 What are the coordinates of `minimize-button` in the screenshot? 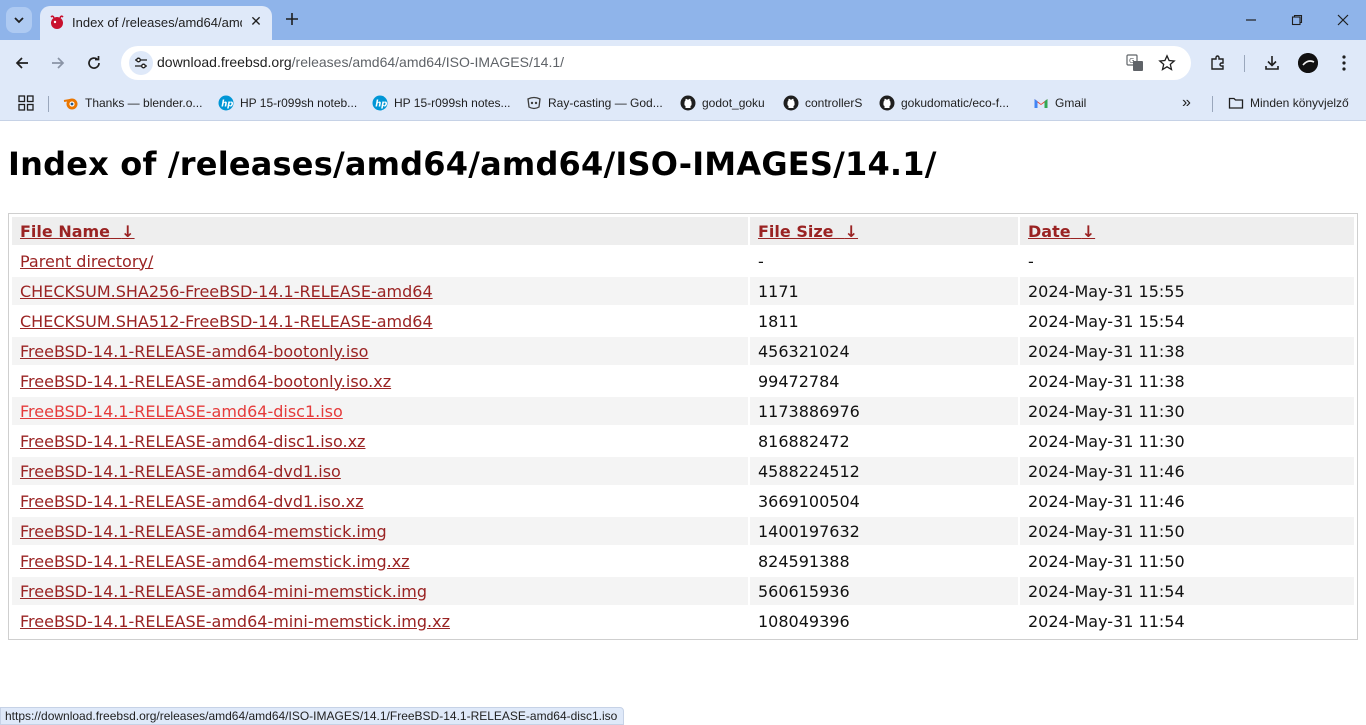 It's located at (1251, 20).